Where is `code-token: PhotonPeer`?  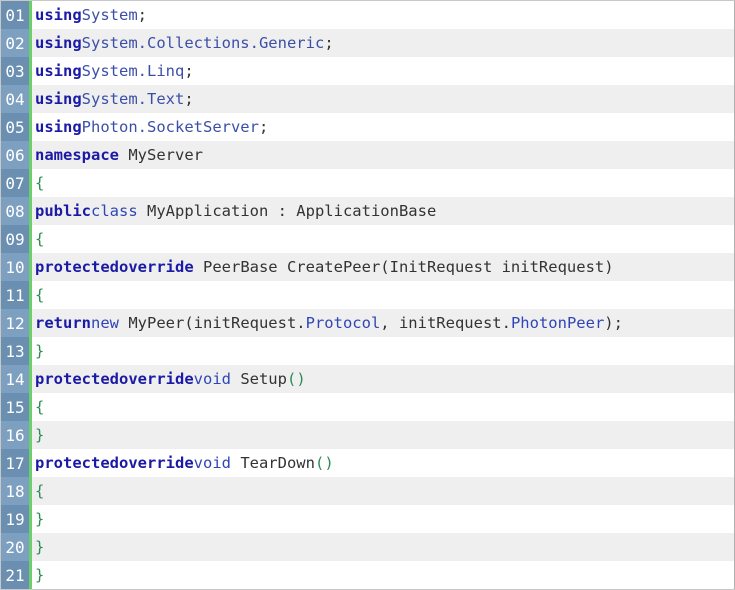
code-token: PhotonPeer is located at coordinates (557, 323).